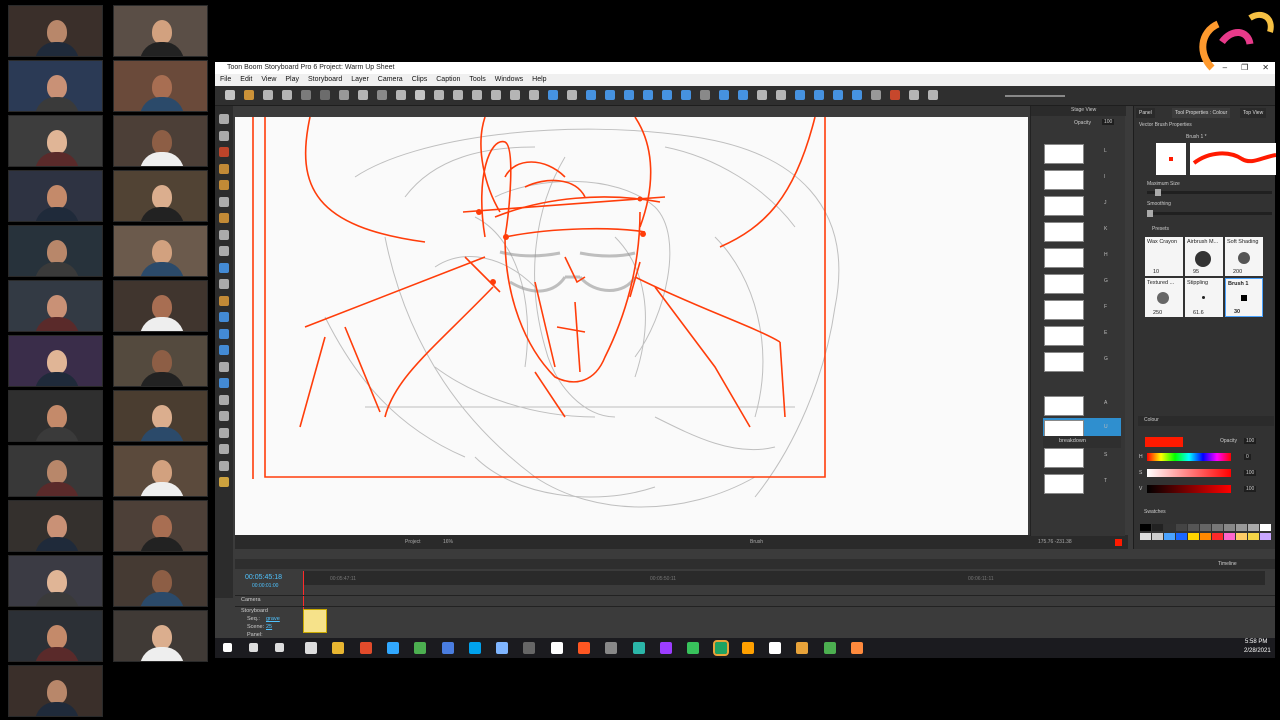 Image resolution: width=1280 pixels, height=720 pixels. What do you see at coordinates (784, 578) in the screenshot?
I see `time-ruler` at bounding box center [784, 578].